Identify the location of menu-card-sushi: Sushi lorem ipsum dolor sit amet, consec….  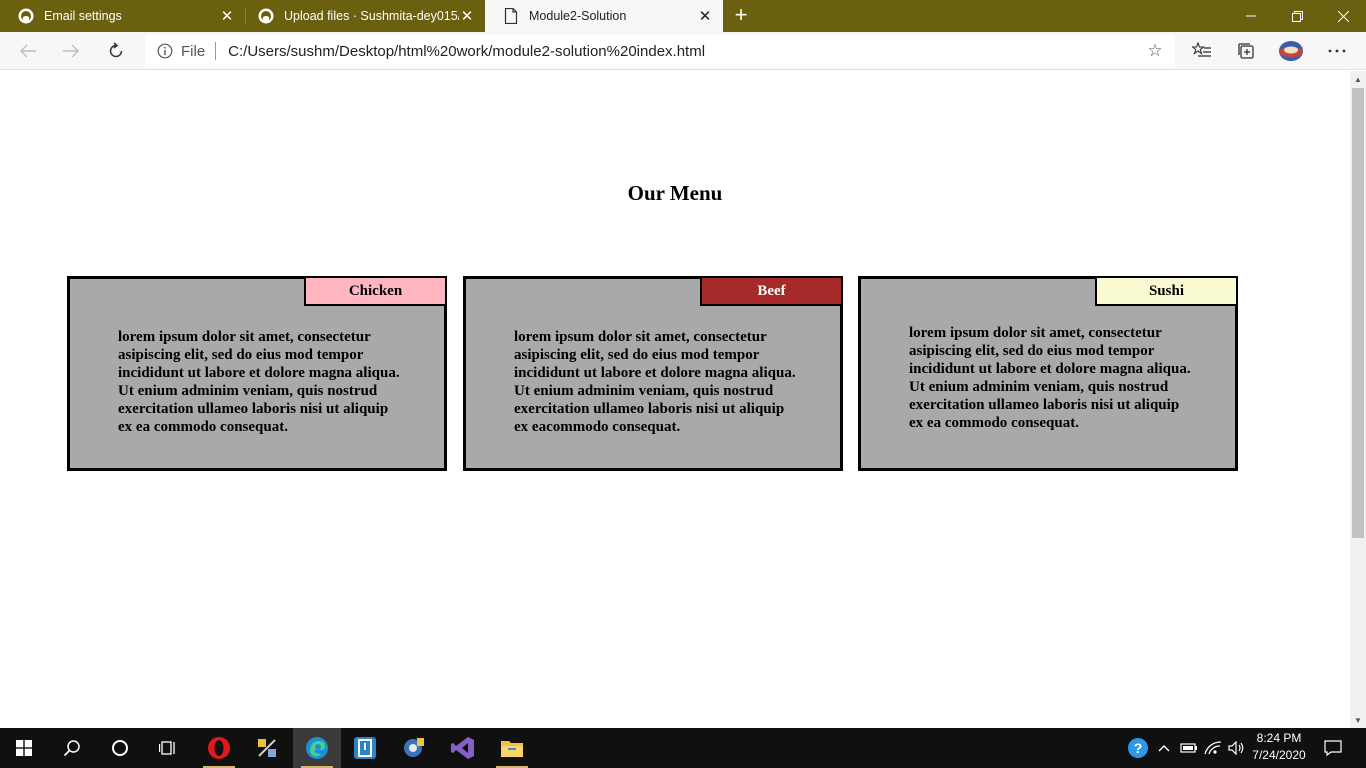
(1048, 373).